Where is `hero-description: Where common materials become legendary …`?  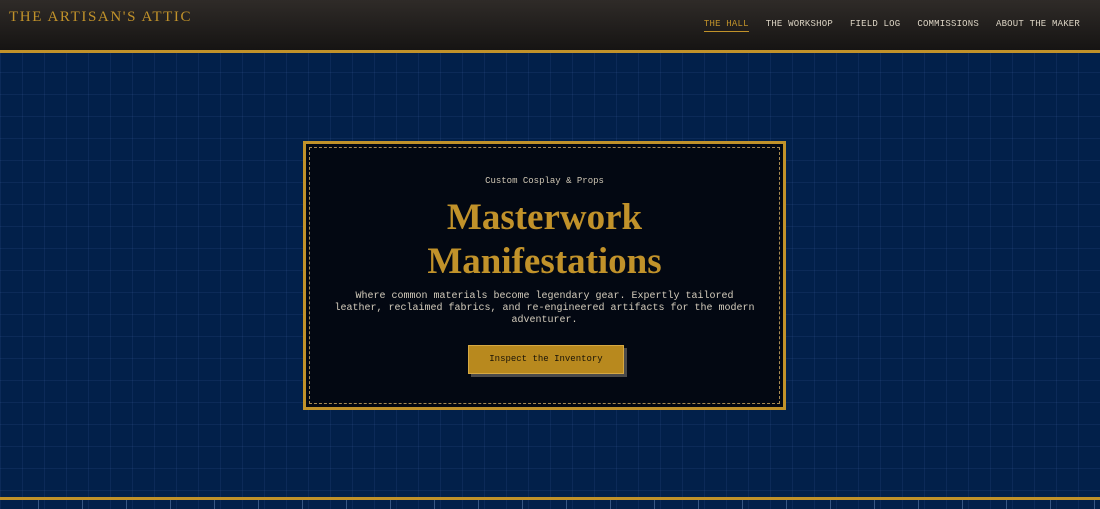 hero-description: Where common materials become legendary … is located at coordinates (544, 308).